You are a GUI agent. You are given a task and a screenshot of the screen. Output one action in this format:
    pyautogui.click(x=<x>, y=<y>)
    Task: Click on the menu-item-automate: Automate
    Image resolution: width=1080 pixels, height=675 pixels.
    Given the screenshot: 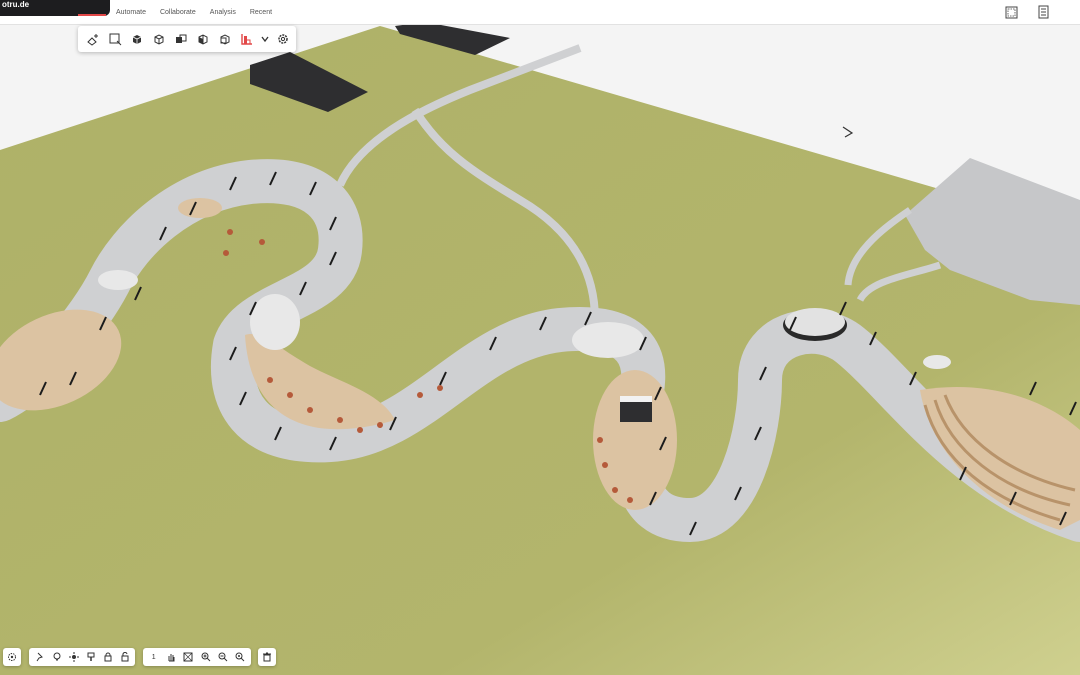 What is the action you would take?
    pyautogui.click(x=131, y=12)
    